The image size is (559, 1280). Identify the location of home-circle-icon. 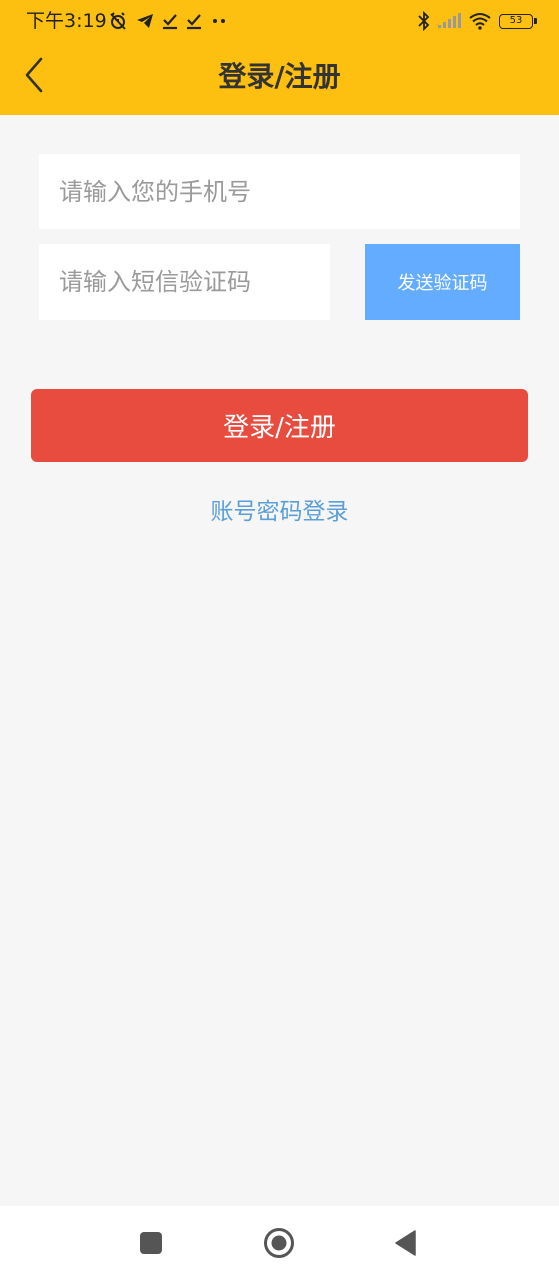
(279, 1243).